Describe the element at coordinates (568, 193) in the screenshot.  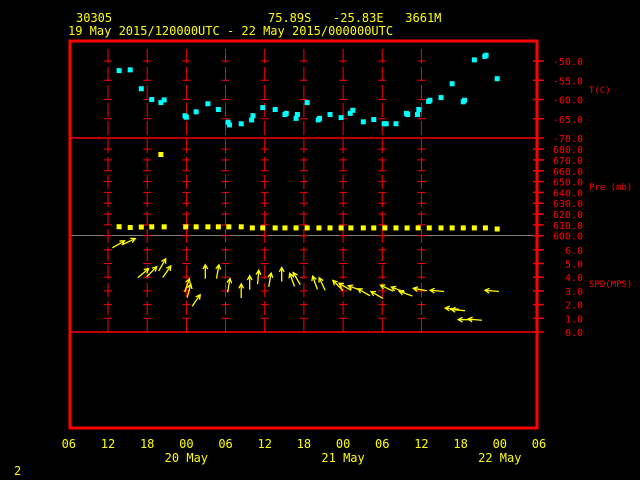
I see `y-tick-label: 640.0` at that location.